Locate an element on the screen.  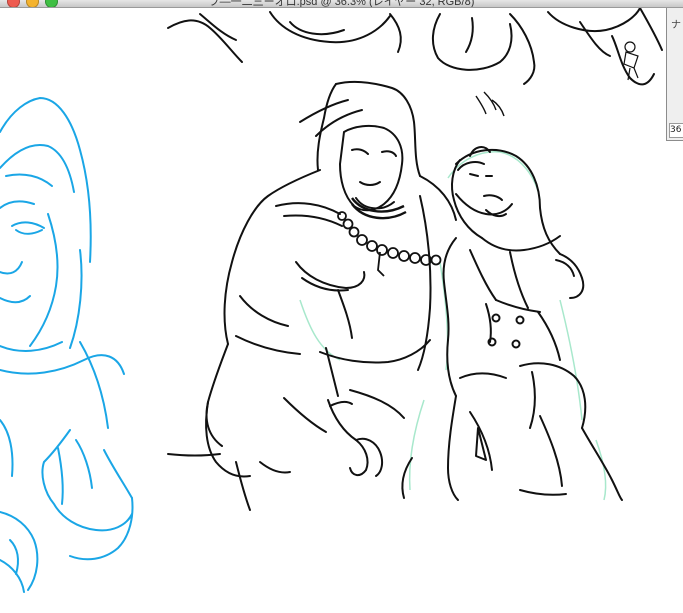
window-title-bar: フ—一二三ーオロ.psd @ 36.3% (レイヤー 32, RGB/8) is located at coordinates (341, 4).